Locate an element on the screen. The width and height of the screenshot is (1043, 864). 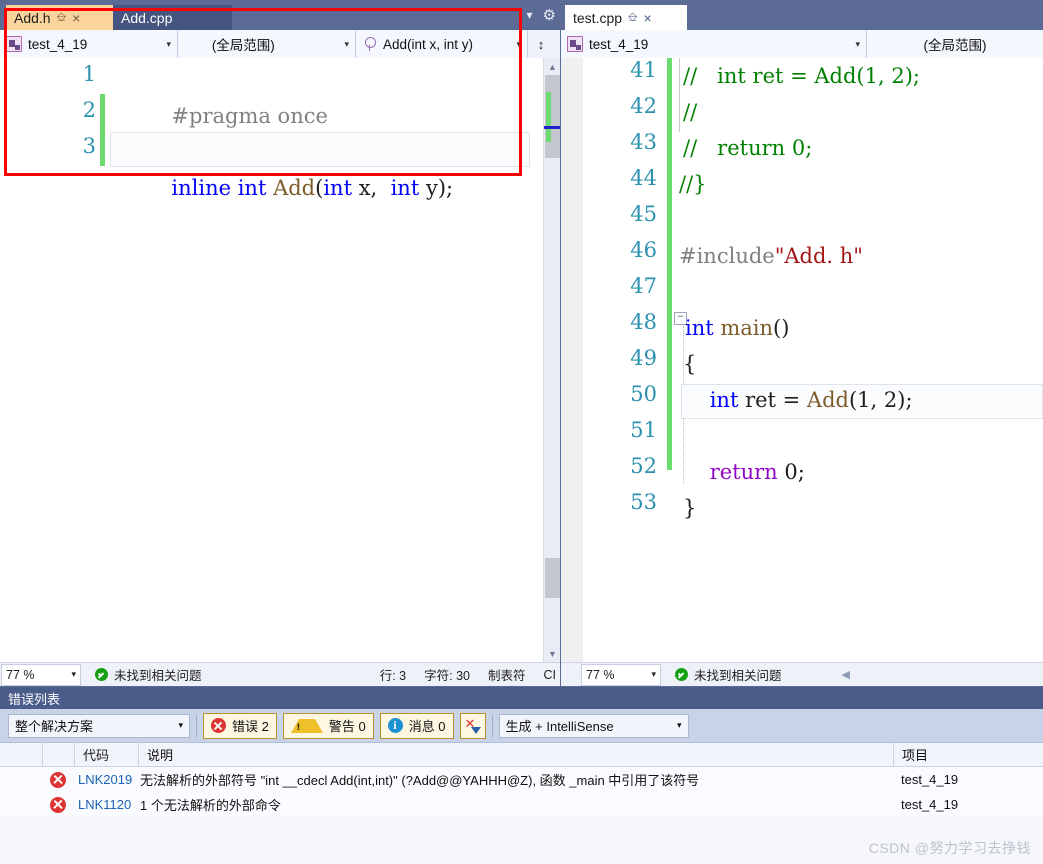
warnings-toggle-button: 警告 0 is located at coordinates (328, 725).